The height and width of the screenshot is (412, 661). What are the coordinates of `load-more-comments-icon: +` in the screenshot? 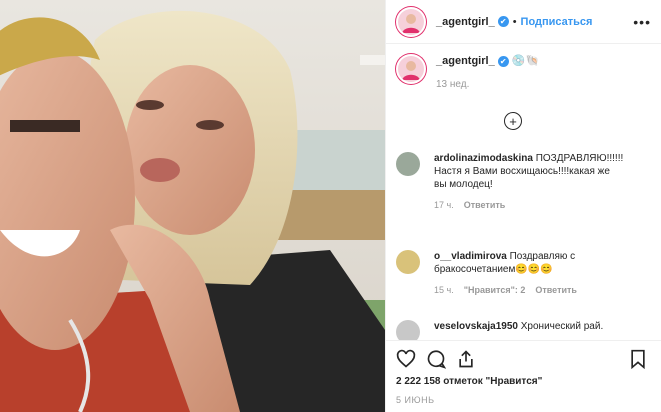 It's located at (513, 121).